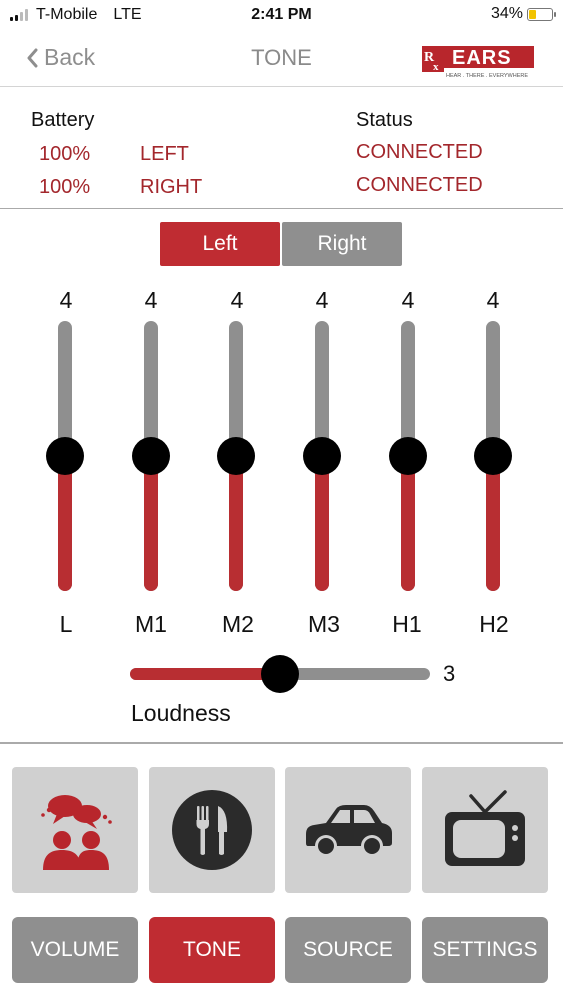 This screenshot has width=563, height=1000. Describe the element at coordinates (212, 950) in the screenshot. I see `tab-tone: TONE` at that location.